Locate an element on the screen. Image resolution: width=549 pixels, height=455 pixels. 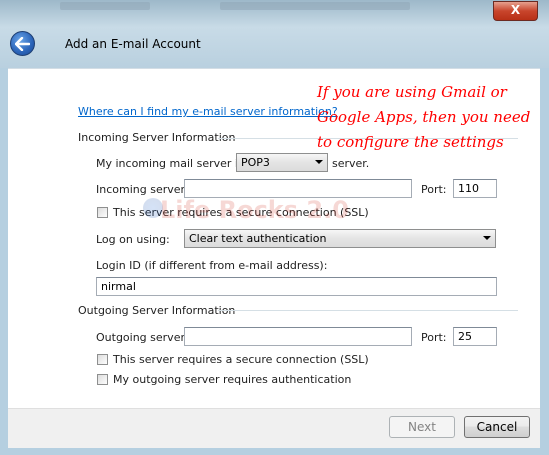
close-button: X is located at coordinates (515, 11).